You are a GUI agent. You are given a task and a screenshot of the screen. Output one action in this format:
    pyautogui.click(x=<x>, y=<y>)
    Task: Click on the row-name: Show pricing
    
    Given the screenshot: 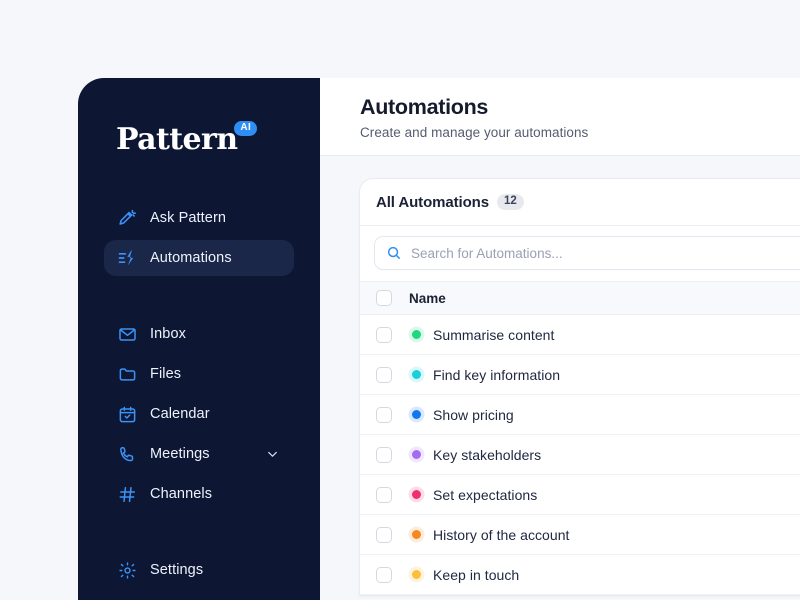 What is the action you would take?
    pyautogui.click(x=473, y=414)
    